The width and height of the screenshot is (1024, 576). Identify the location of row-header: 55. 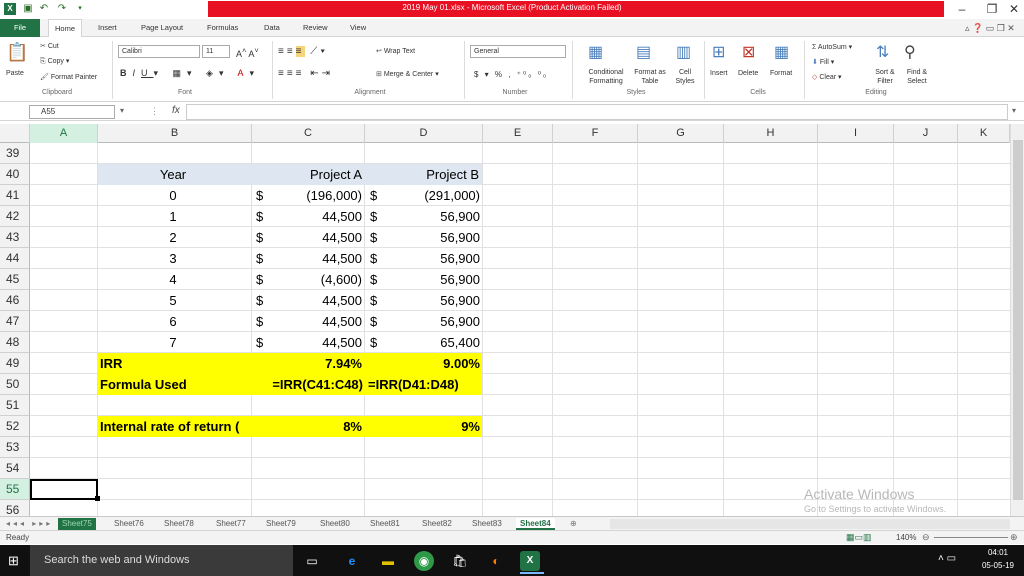
(15, 489).